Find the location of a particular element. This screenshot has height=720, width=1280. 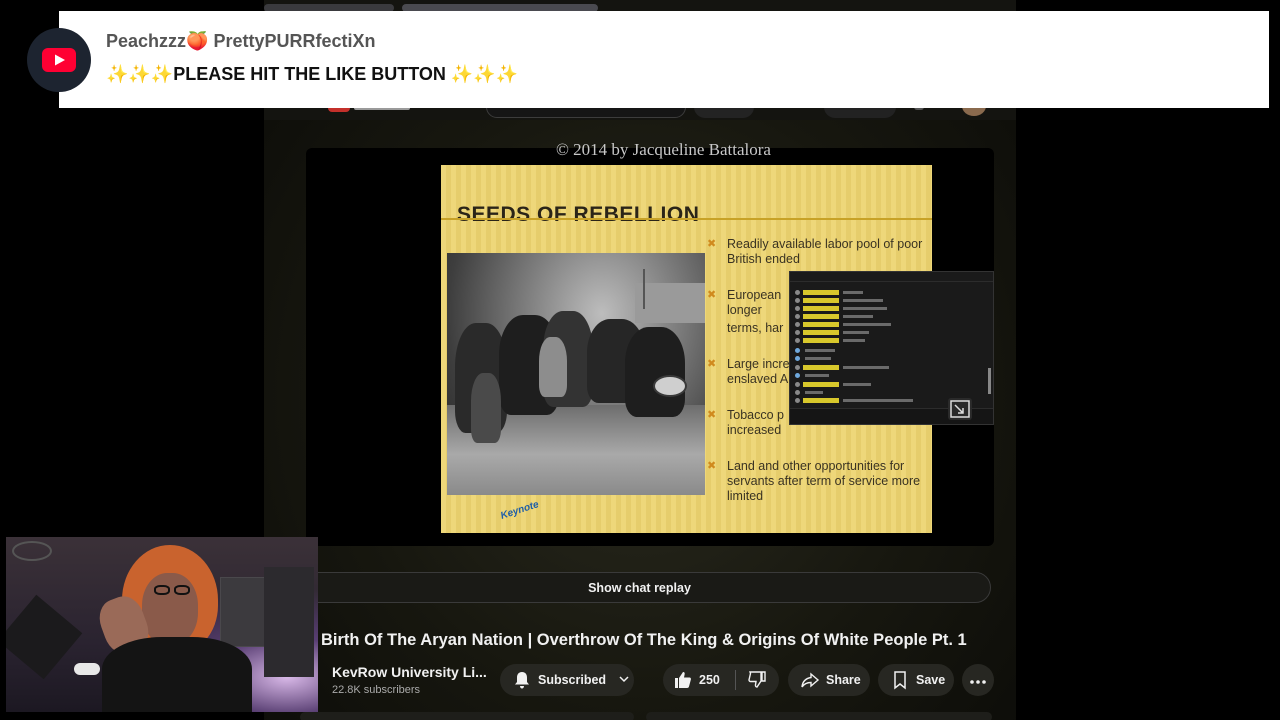

slide-divider is located at coordinates (686, 219).